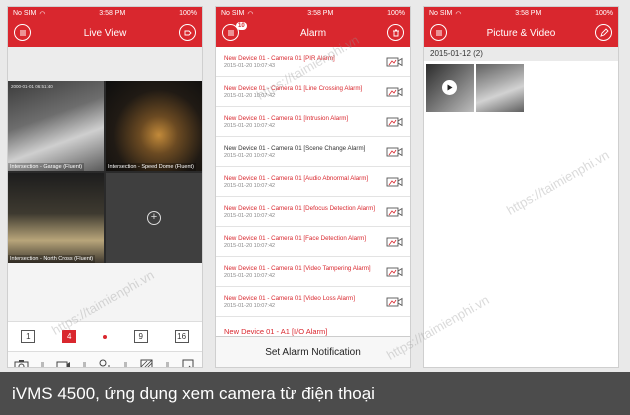 Image resolution: width=630 pixels, height=415 pixels. I want to click on snapshot-icon, so click(21, 364).